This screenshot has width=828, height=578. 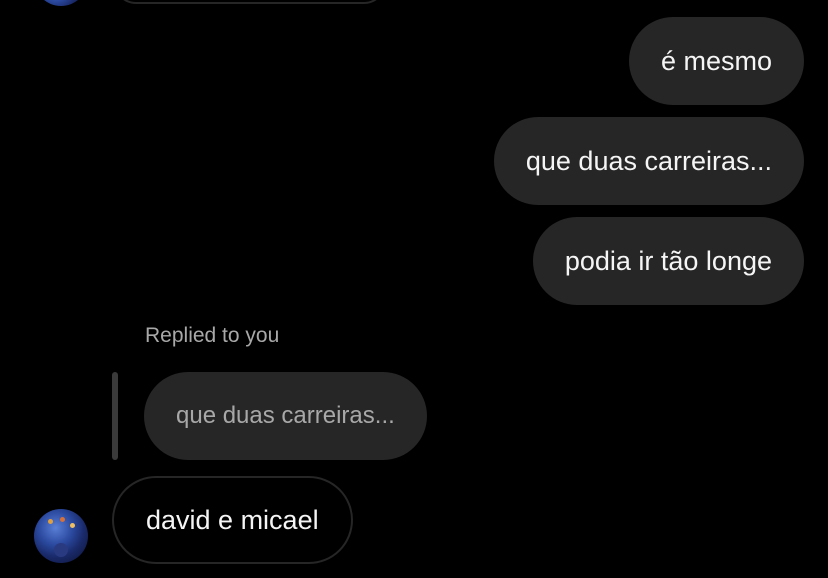 What do you see at coordinates (212, 335) in the screenshot?
I see `replied-to-you-label: Replied to you` at bounding box center [212, 335].